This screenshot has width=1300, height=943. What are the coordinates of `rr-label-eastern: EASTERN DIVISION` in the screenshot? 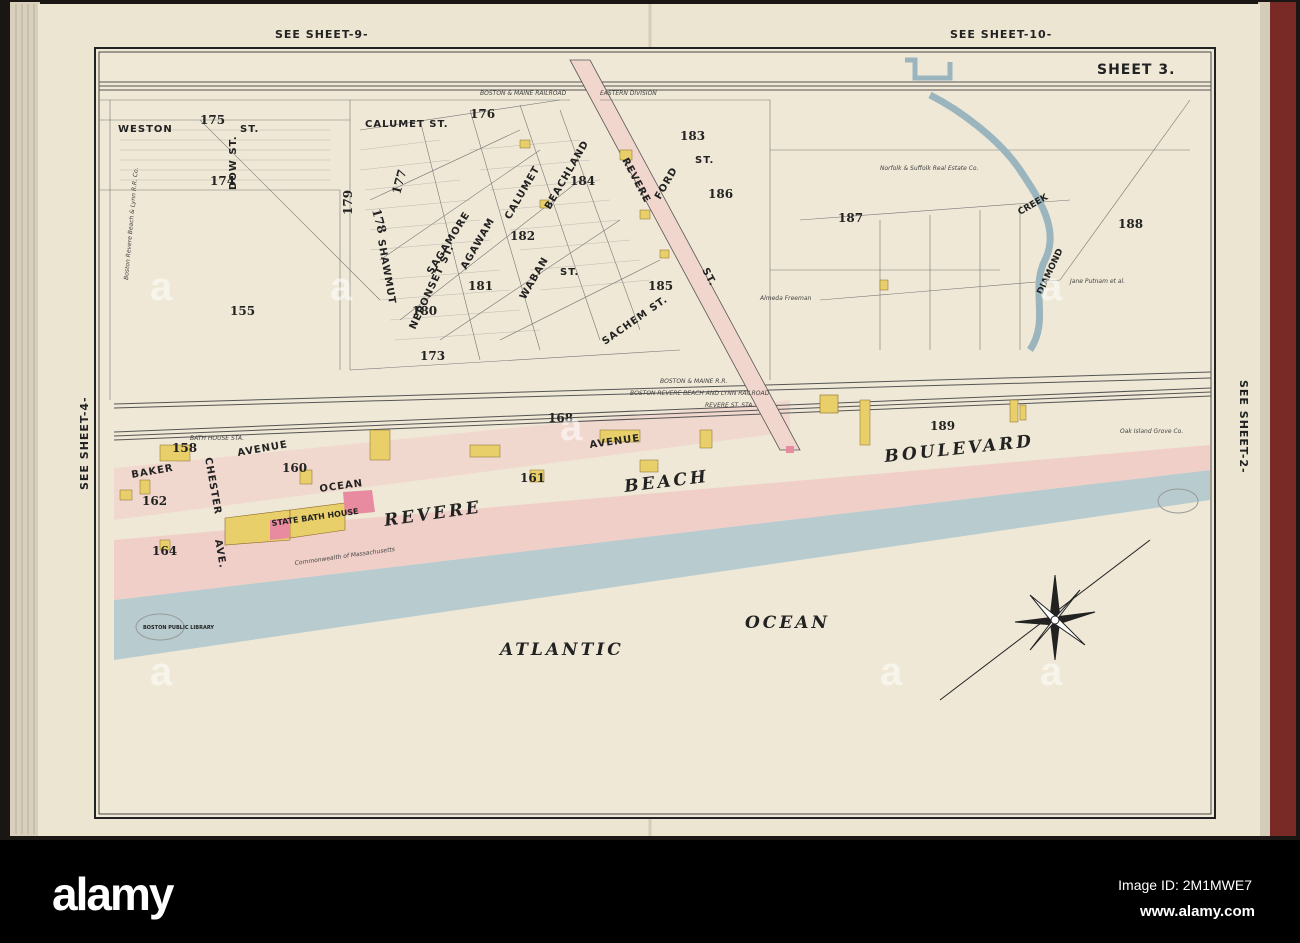 It's located at (628, 93).